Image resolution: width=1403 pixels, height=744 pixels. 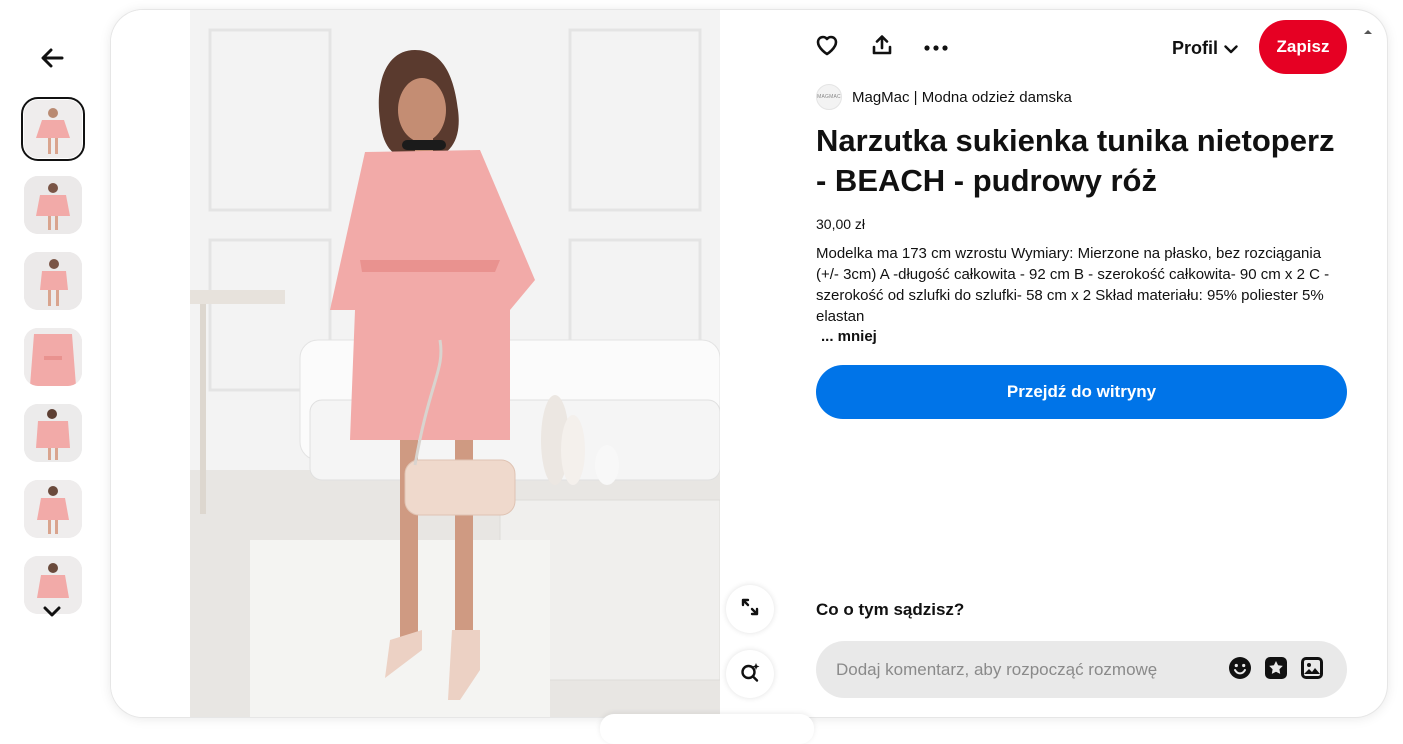 I want to click on board-picker: Profil, so click(x=1205, y=48).